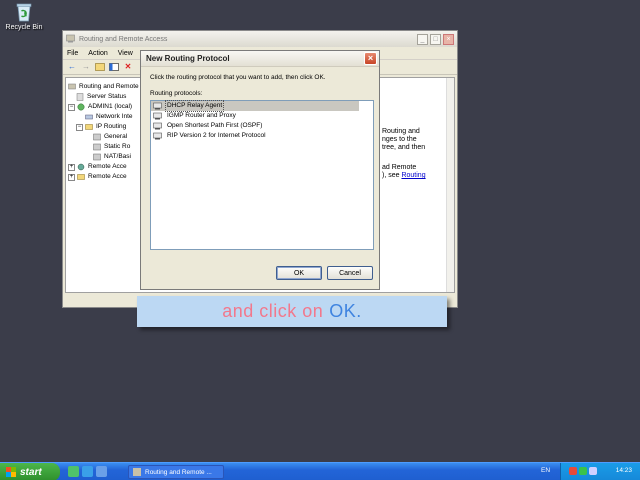 The width and height of the screenshot is (640, 480). What do you see at coordinates (72, 53) in the screenshot?
I see `menu-file: File` at bounding box center [72, 53].